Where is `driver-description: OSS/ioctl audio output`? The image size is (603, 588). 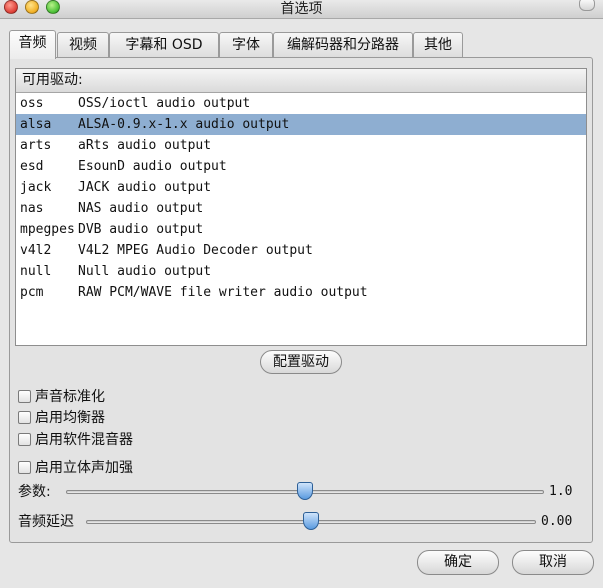 driver-description: OSS/ioctl audio output is located at coordinates (164, 103).